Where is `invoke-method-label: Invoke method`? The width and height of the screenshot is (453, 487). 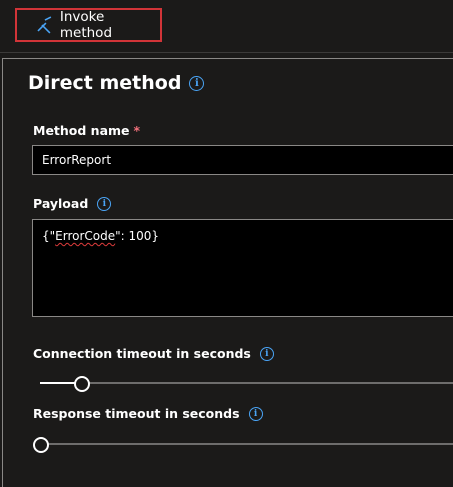 invoke-method-label: Invoke method is located at coordinates (86, 25).